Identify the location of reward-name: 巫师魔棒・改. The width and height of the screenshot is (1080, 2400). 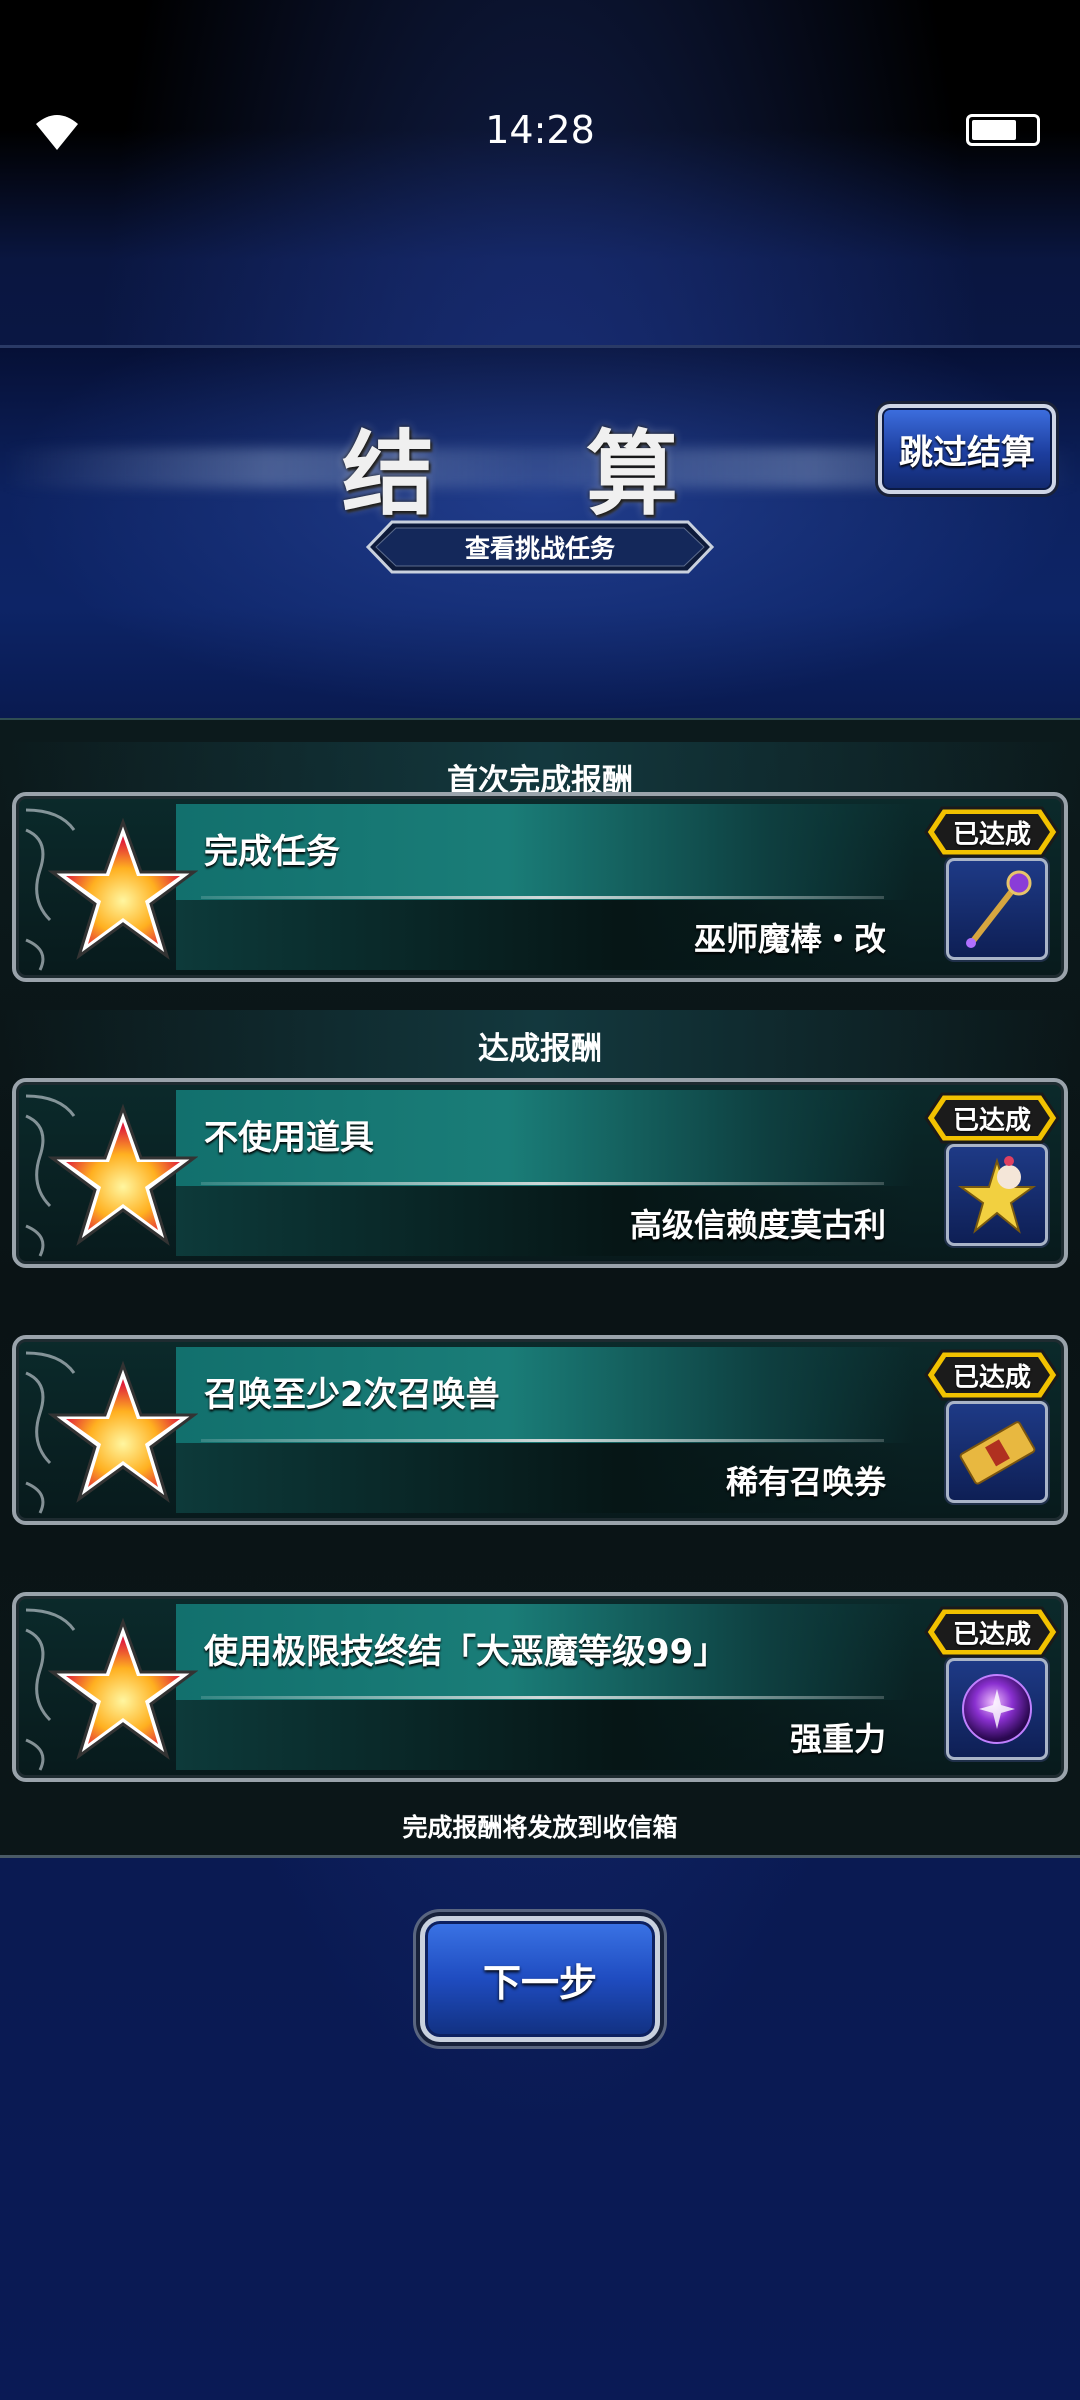
(789, 939).